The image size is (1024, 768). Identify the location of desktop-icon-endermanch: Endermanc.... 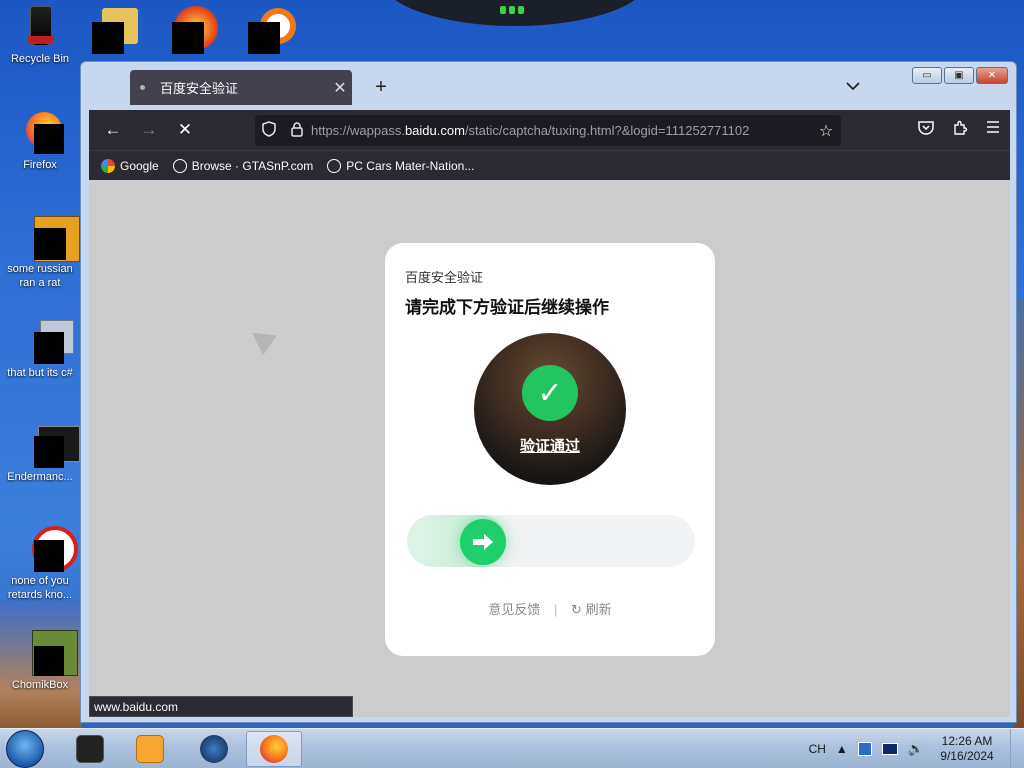
(40, 453).